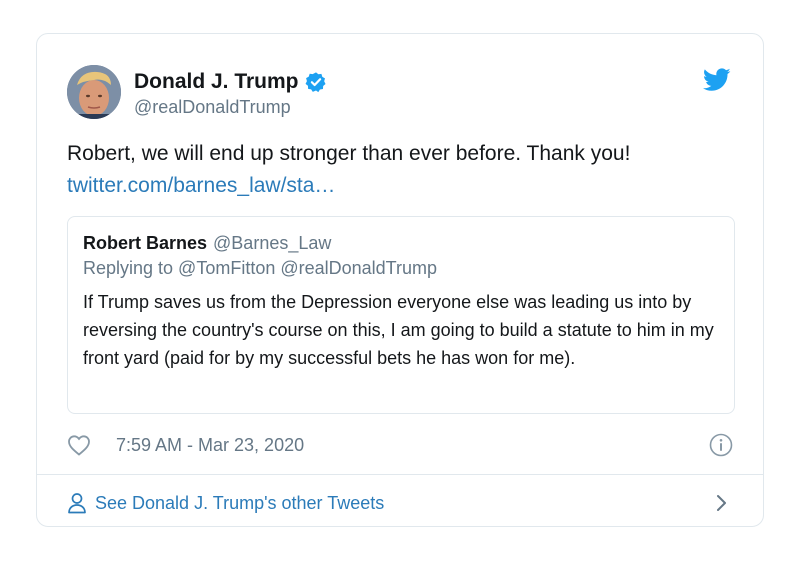 Image resolution: width=800 pixels, height=562 pixels. Describe the element at coordinates (77, 503) in the screenshot. I see `person-icon` at that location.